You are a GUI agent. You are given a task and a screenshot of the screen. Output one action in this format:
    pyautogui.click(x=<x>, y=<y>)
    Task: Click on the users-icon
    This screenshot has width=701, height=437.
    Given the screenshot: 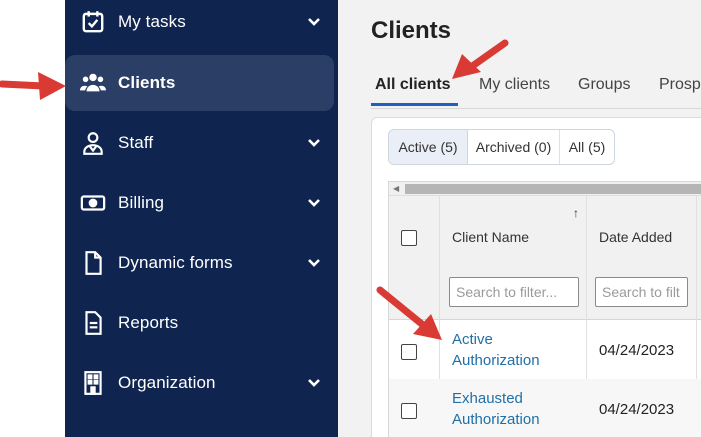 What is the action you would take?
    pyautogui.click(x=93, y=83)
    